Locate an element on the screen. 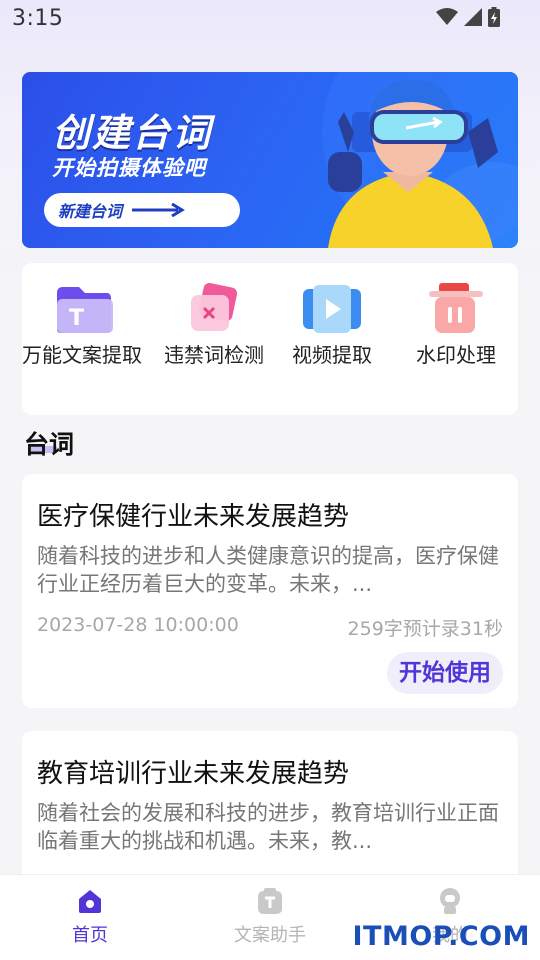 The image size is (540, 960). profile-icon is located at coordinates (450, 901).